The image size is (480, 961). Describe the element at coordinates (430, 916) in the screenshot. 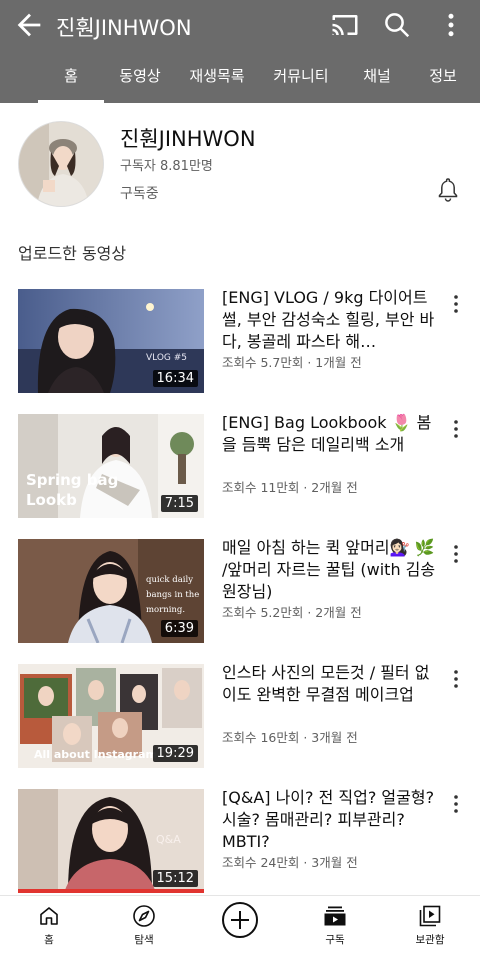

I see `library-icon` at that location.